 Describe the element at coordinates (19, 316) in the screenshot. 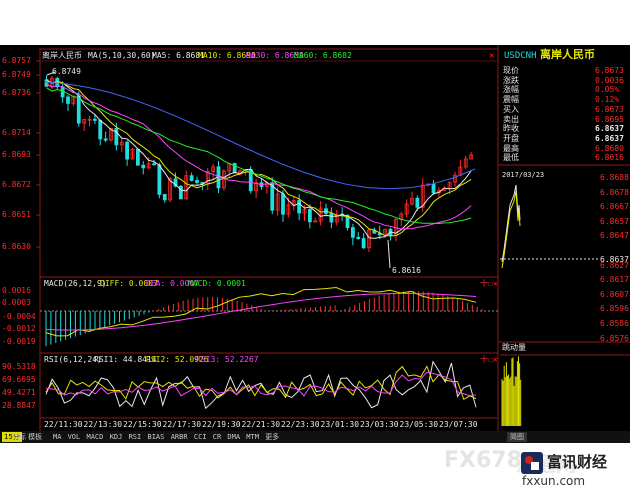

I see `macd-axis-label: -0.0004` at that location.